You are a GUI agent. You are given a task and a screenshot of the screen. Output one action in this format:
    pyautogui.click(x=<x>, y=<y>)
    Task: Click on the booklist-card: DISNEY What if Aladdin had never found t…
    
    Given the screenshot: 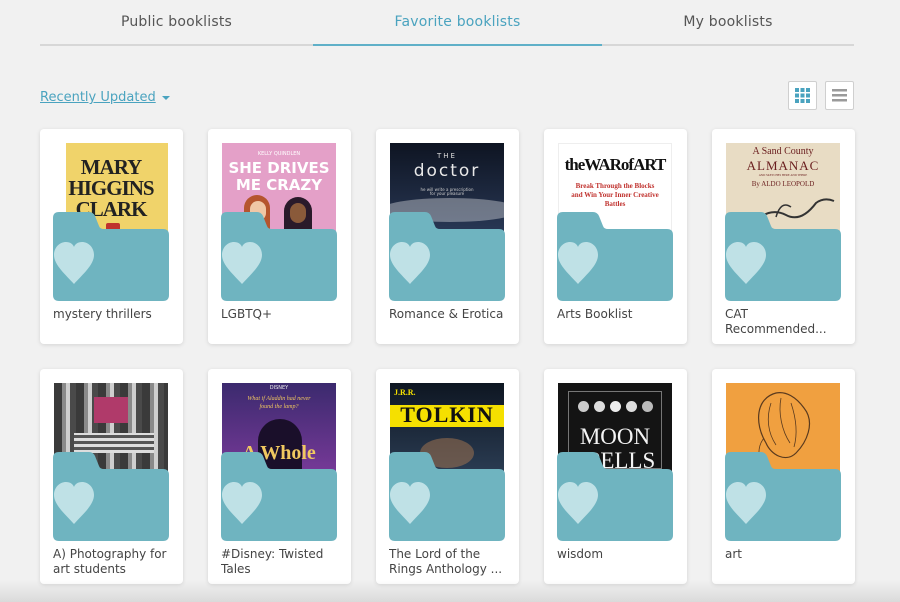 What is the action you would take?
    pyautogui.click(x=279, y=476)
    